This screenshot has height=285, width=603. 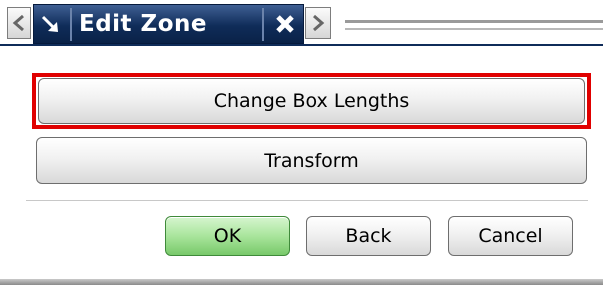 I want to click on chevron-right-icon, so click(x=319, y=23).